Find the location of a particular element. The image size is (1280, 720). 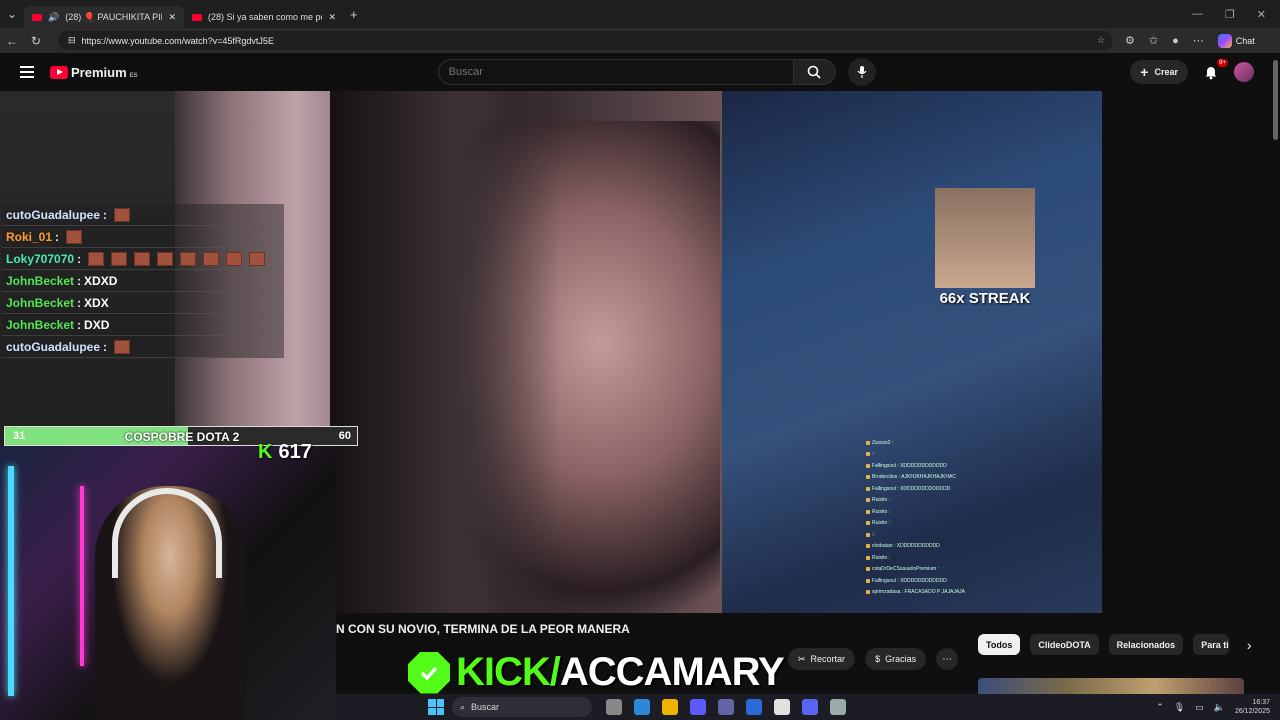

favorite-star-icon: ☆ is located at coordinates (1101, 40).